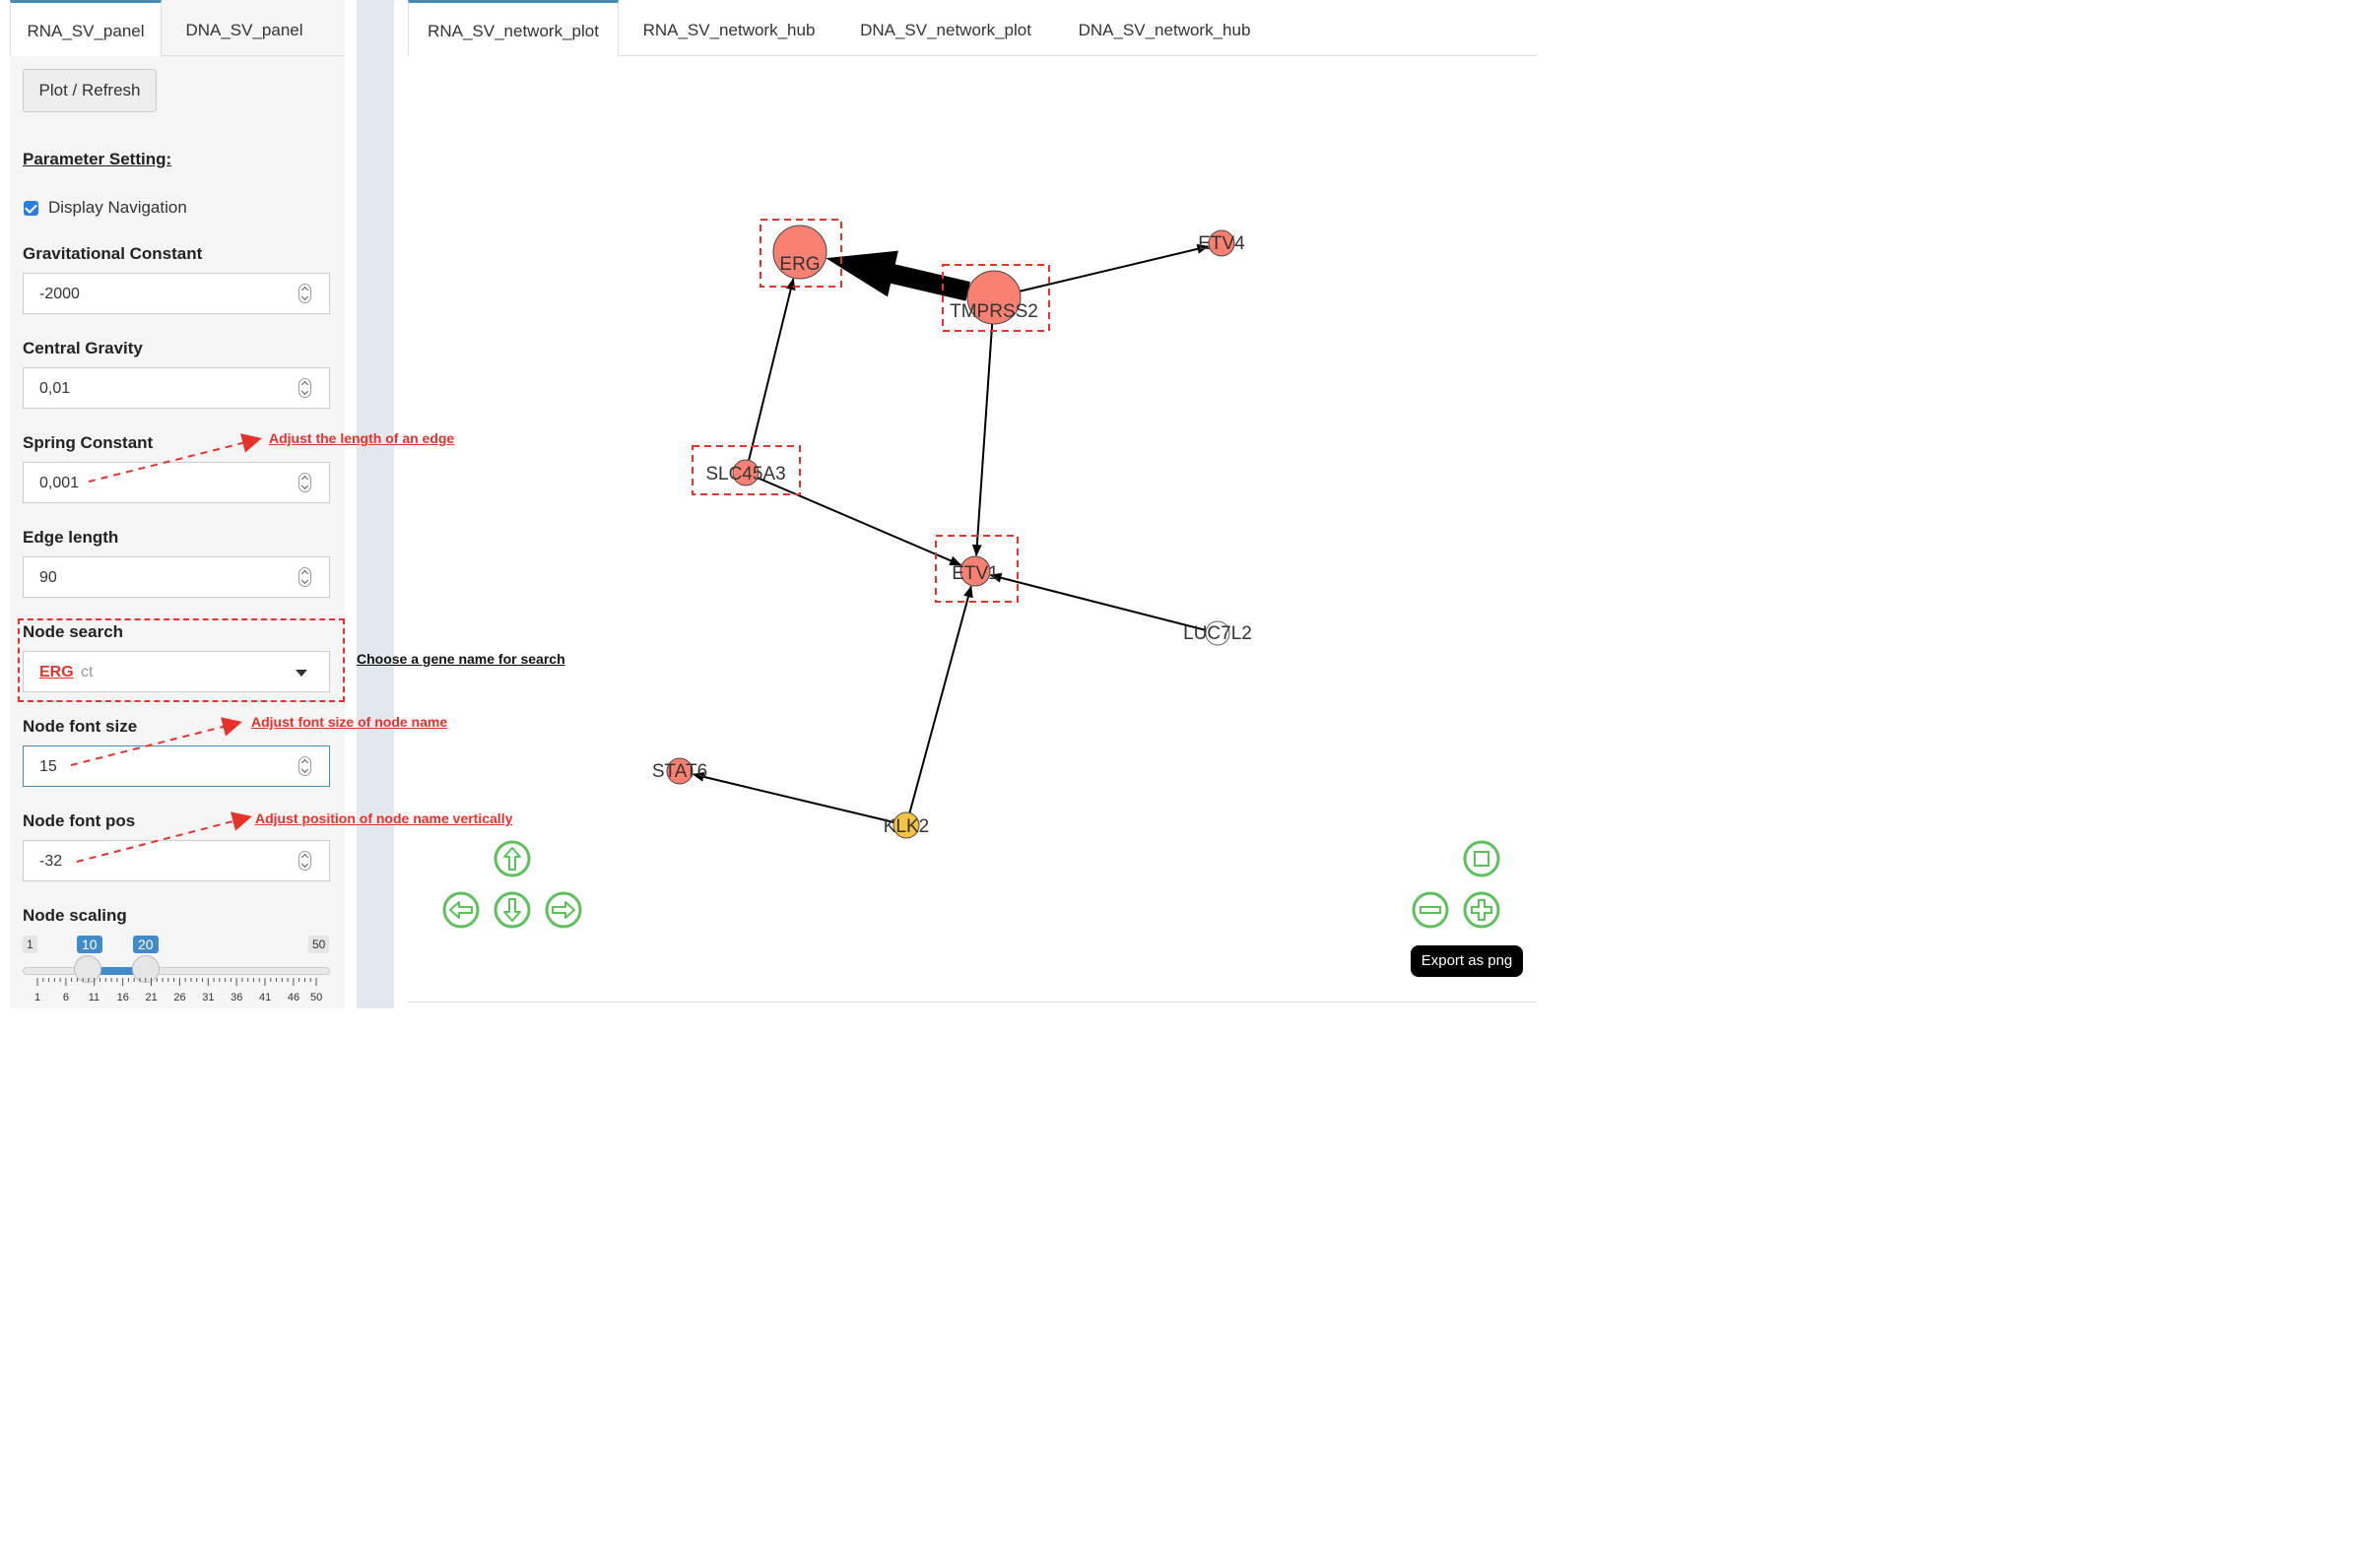  What do you see at coordinates (97, 159) in the screenshot?
I see `parameter-setting-heading: Parameter Setting:` at bounding box center [97, 159].